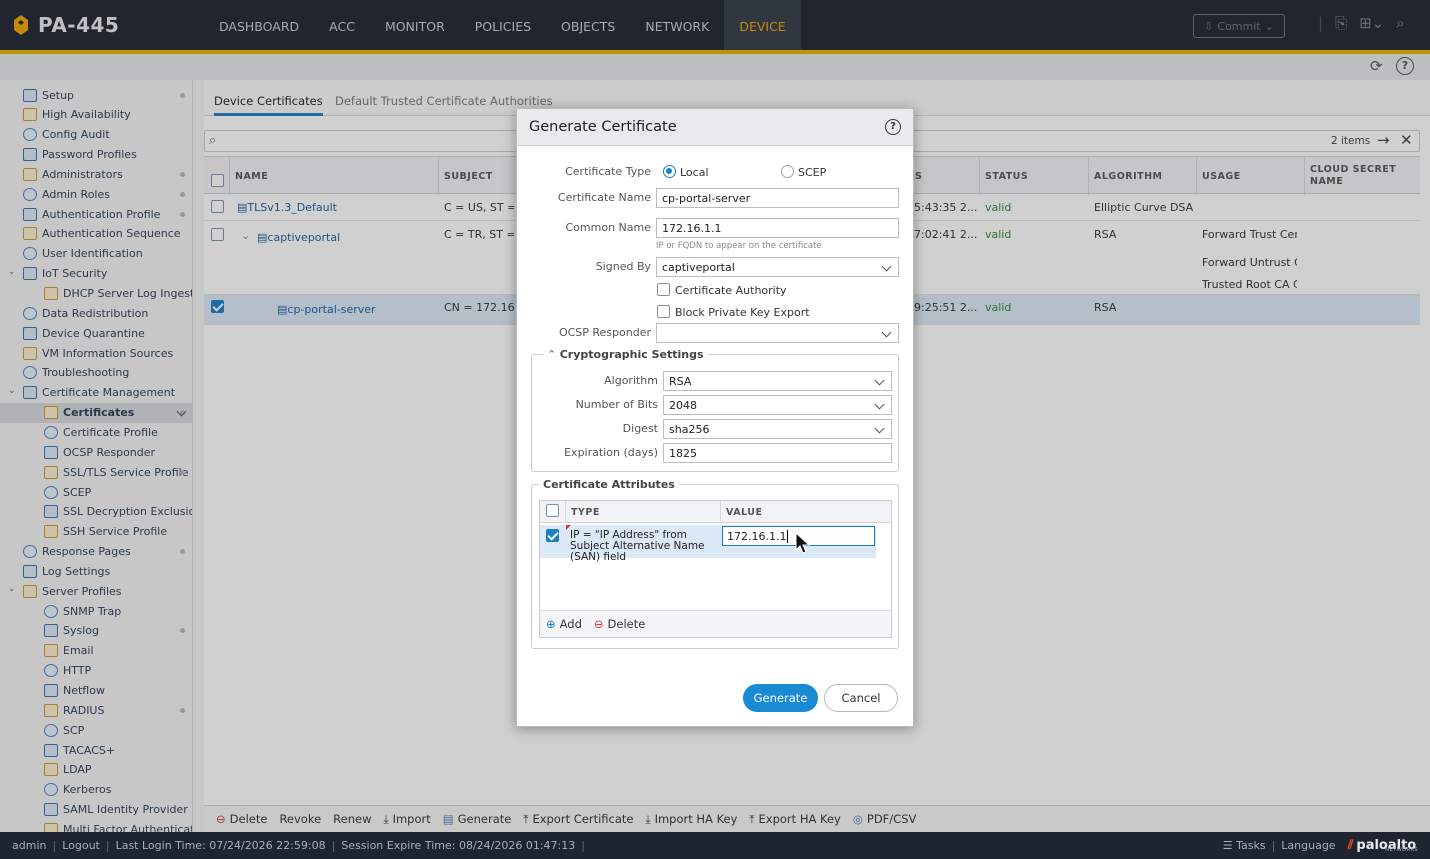 This screenshot has height=859, width=1430. Describe the element at coordinates (619, 624) in the screenshot. I see `delete-attribute-button: ⊖ Delete` at that location.